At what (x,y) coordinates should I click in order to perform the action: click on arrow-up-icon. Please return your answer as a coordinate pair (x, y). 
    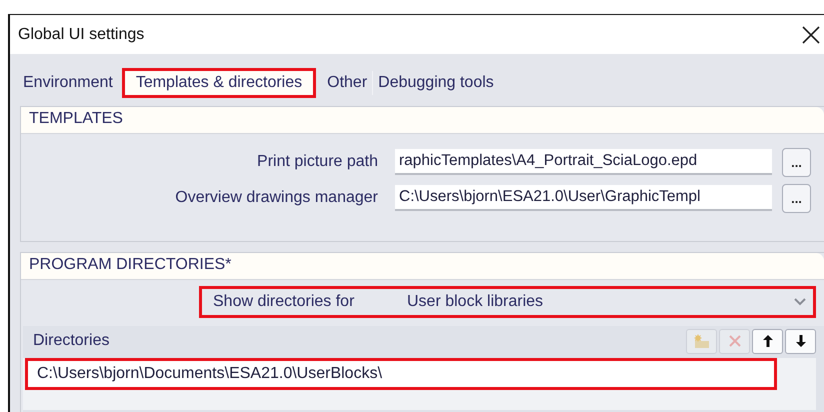
    Looking at the image, I should click on (767, 341).